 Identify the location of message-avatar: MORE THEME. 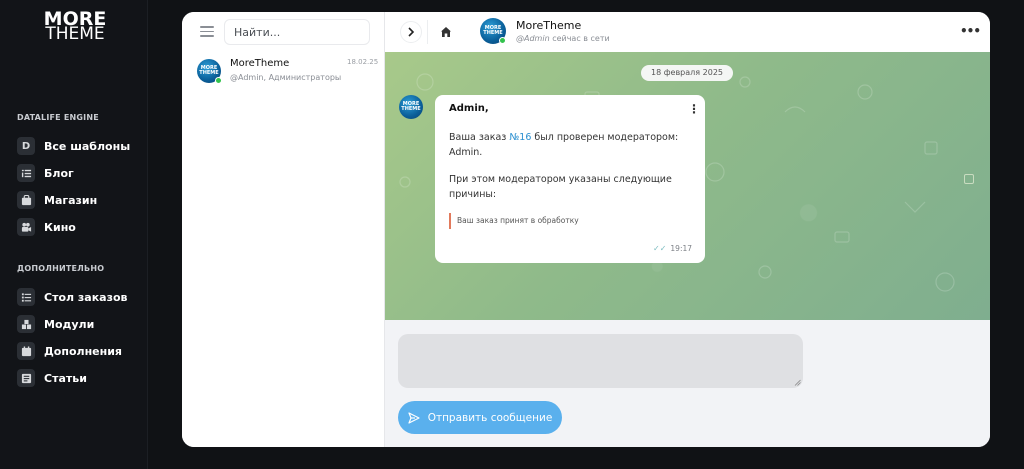
(411, 107).